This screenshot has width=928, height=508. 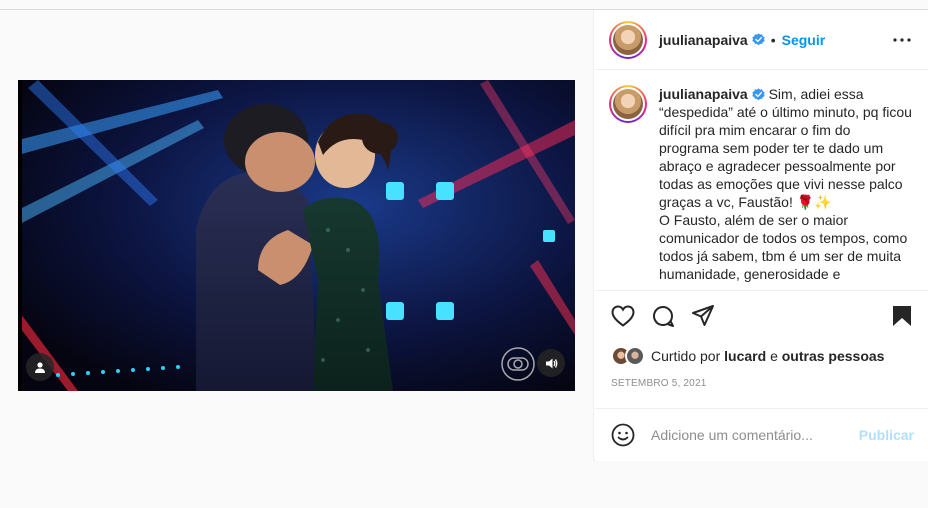 I want to click on publish-button: Publicar, so click(x=886, y=435).